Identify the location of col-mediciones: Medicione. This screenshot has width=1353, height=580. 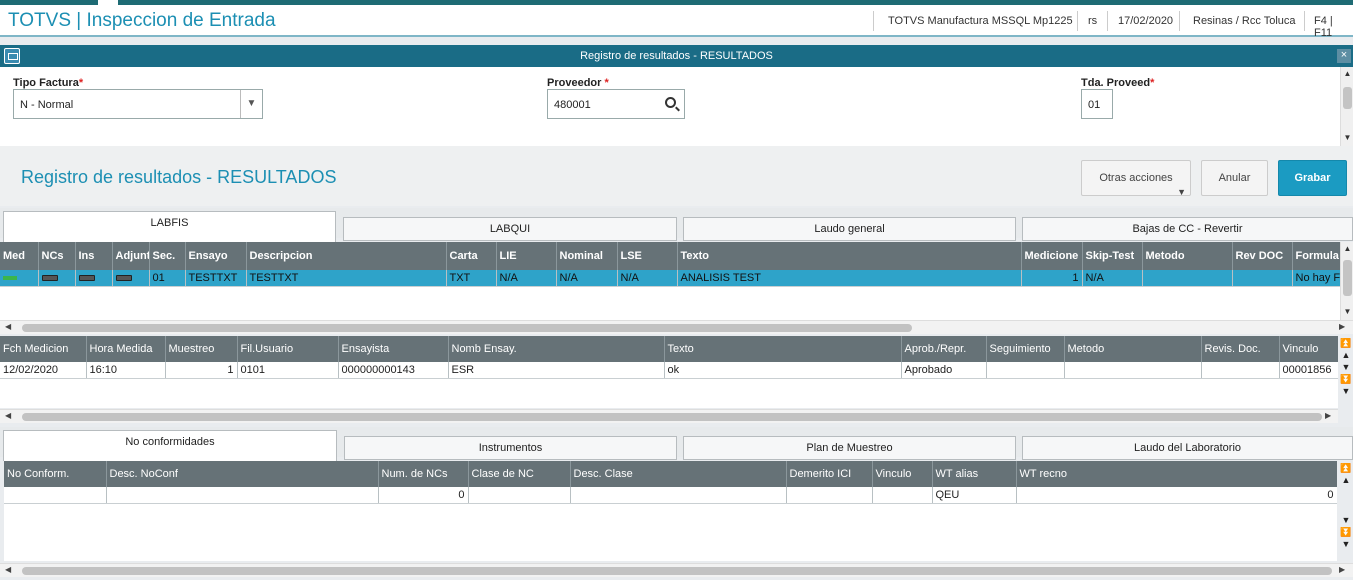
(1052, 256).